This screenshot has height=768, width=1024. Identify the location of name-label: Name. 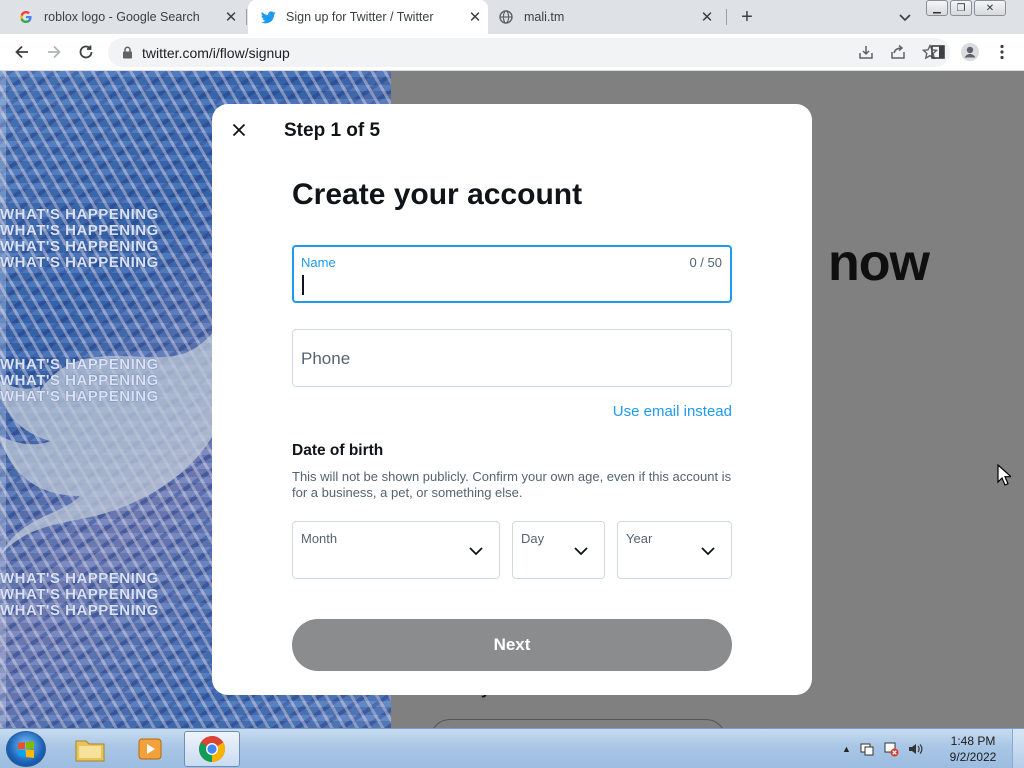
(318, 262).